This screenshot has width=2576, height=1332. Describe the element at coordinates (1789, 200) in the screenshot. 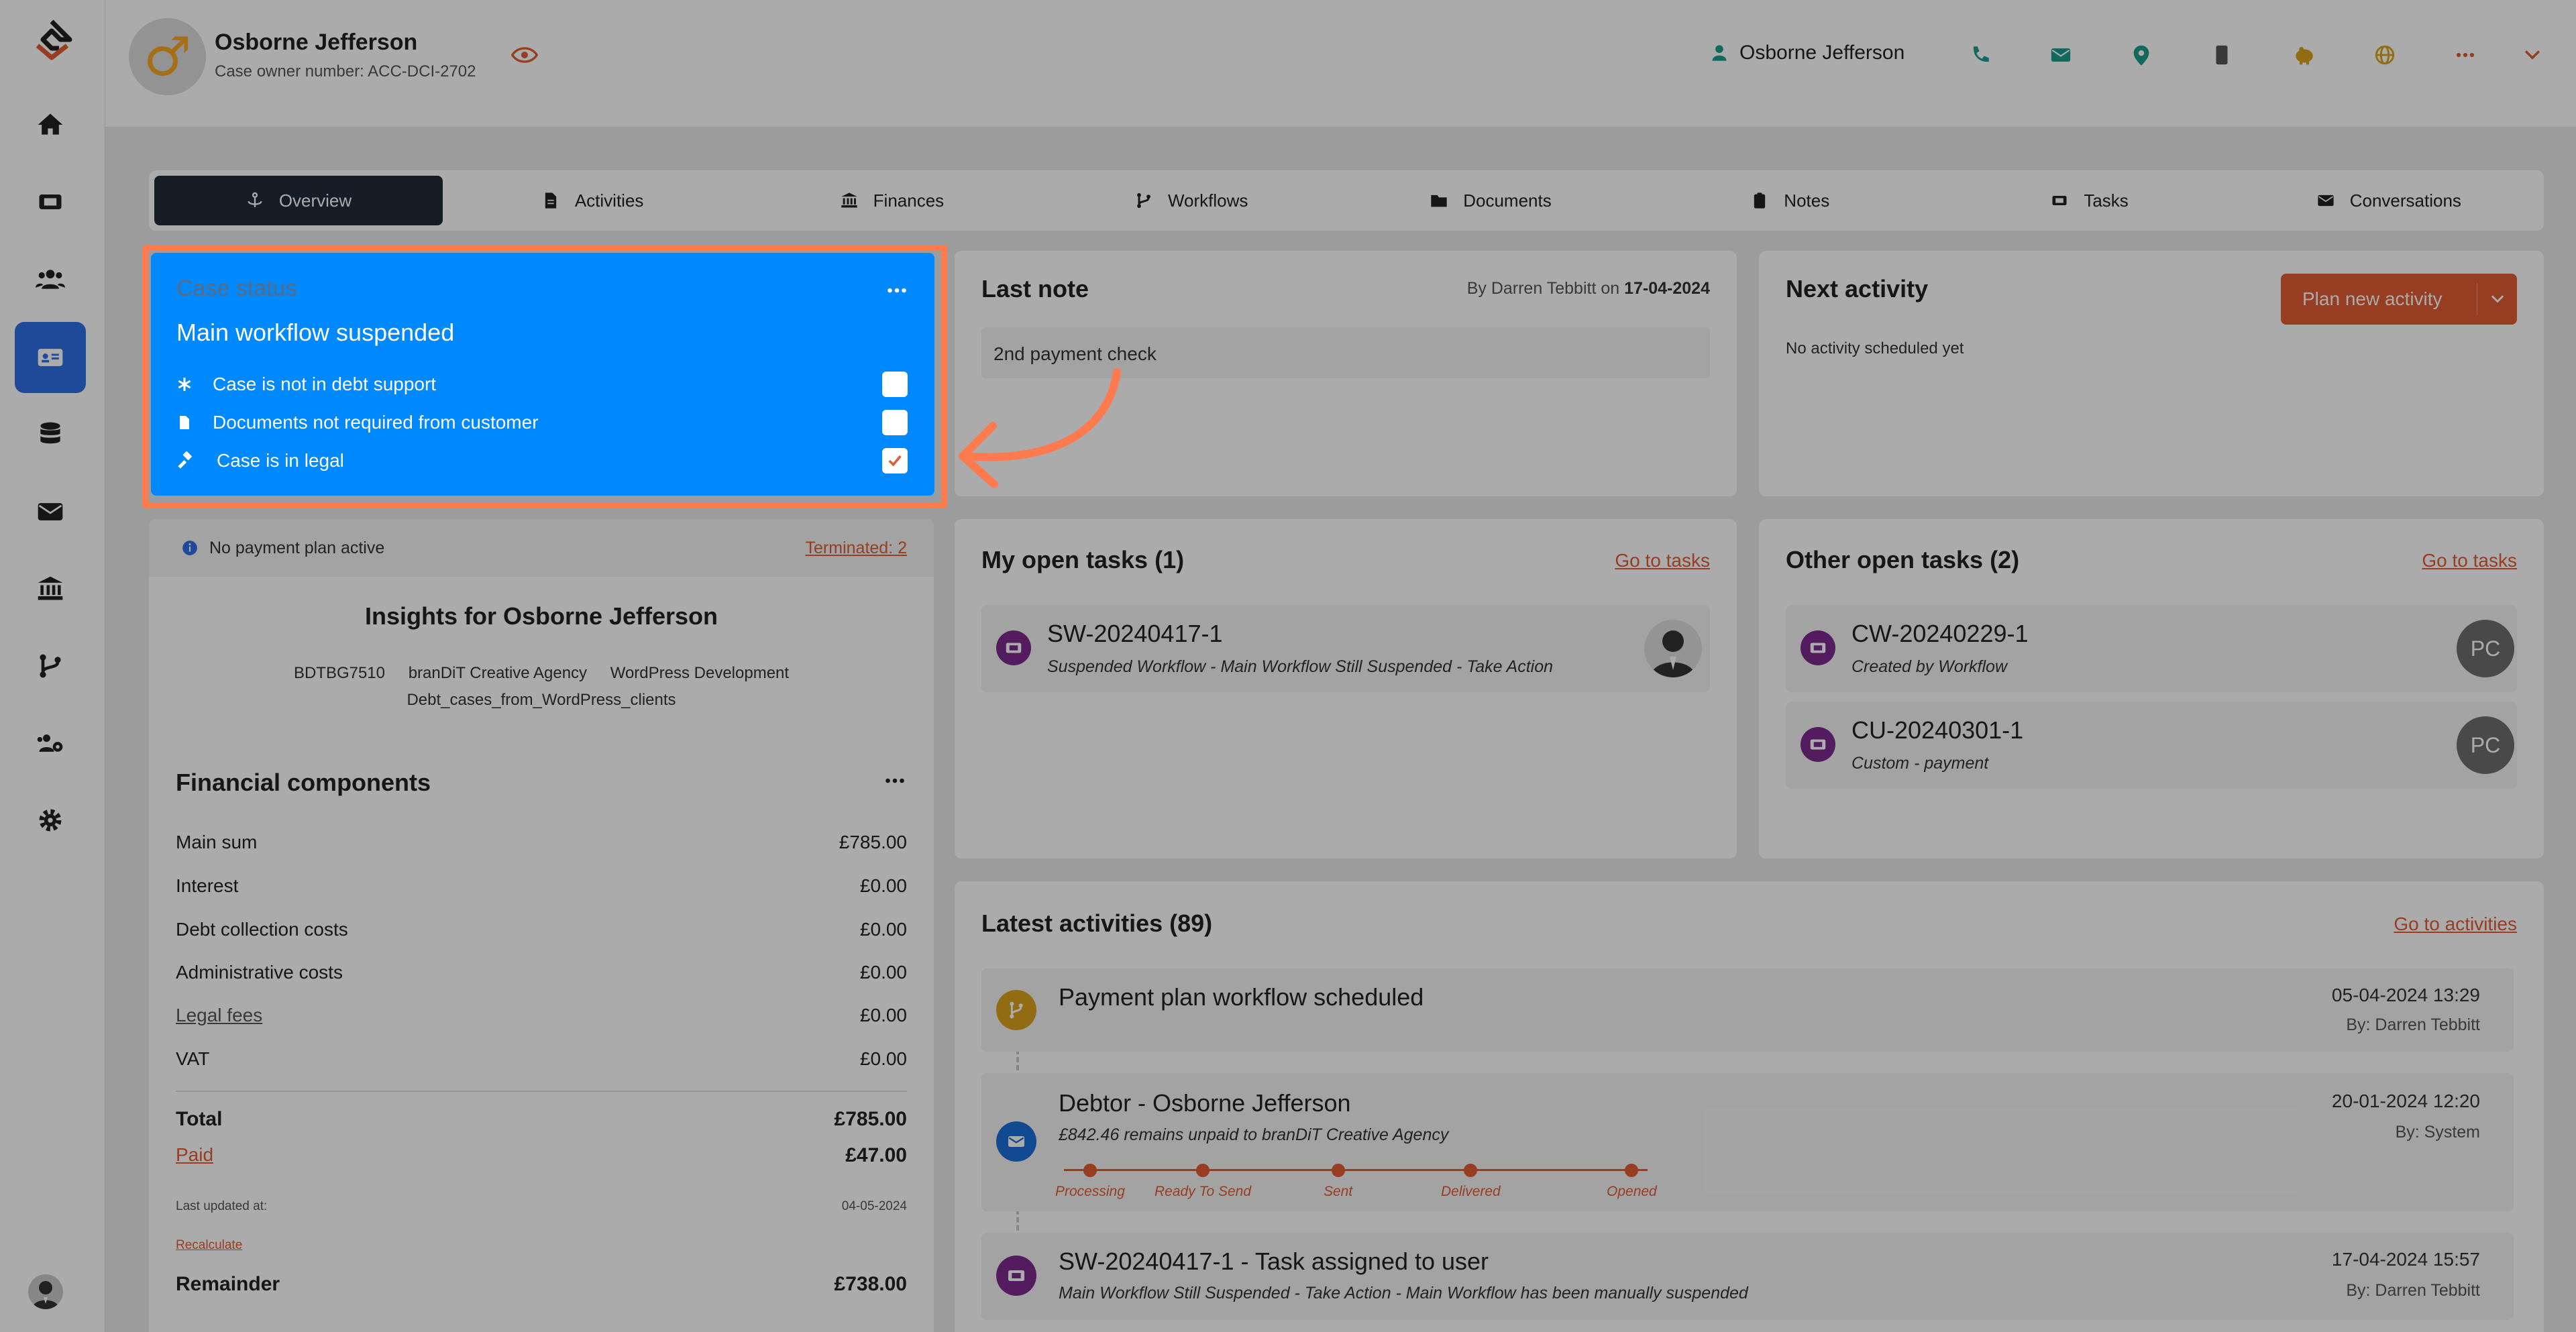

I see `tab-notes: Notes` at that location.